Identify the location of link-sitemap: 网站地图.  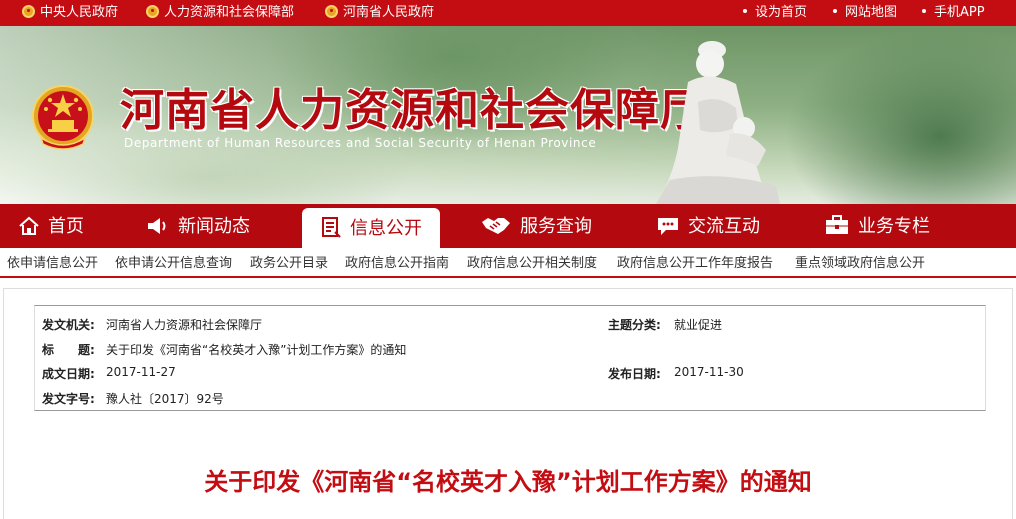
(865, 13).